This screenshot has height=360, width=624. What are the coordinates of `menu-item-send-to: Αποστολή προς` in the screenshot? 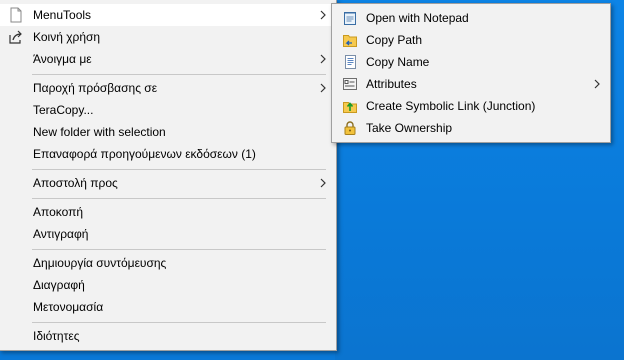 It's located at (168, 183).